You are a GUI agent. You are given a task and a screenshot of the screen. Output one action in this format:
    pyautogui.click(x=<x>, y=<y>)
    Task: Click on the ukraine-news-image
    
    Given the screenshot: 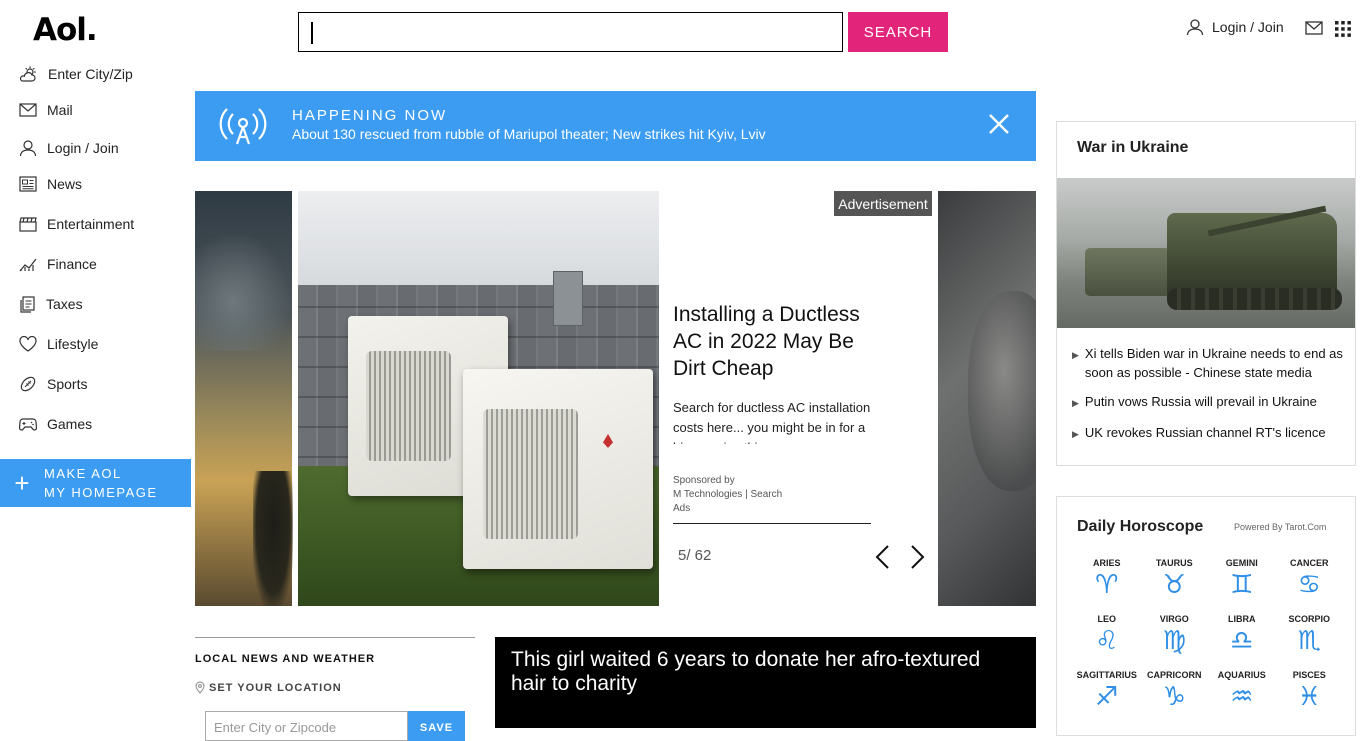 What is the action you would take?
    pyautogui.click(x=1206, y=253)
    